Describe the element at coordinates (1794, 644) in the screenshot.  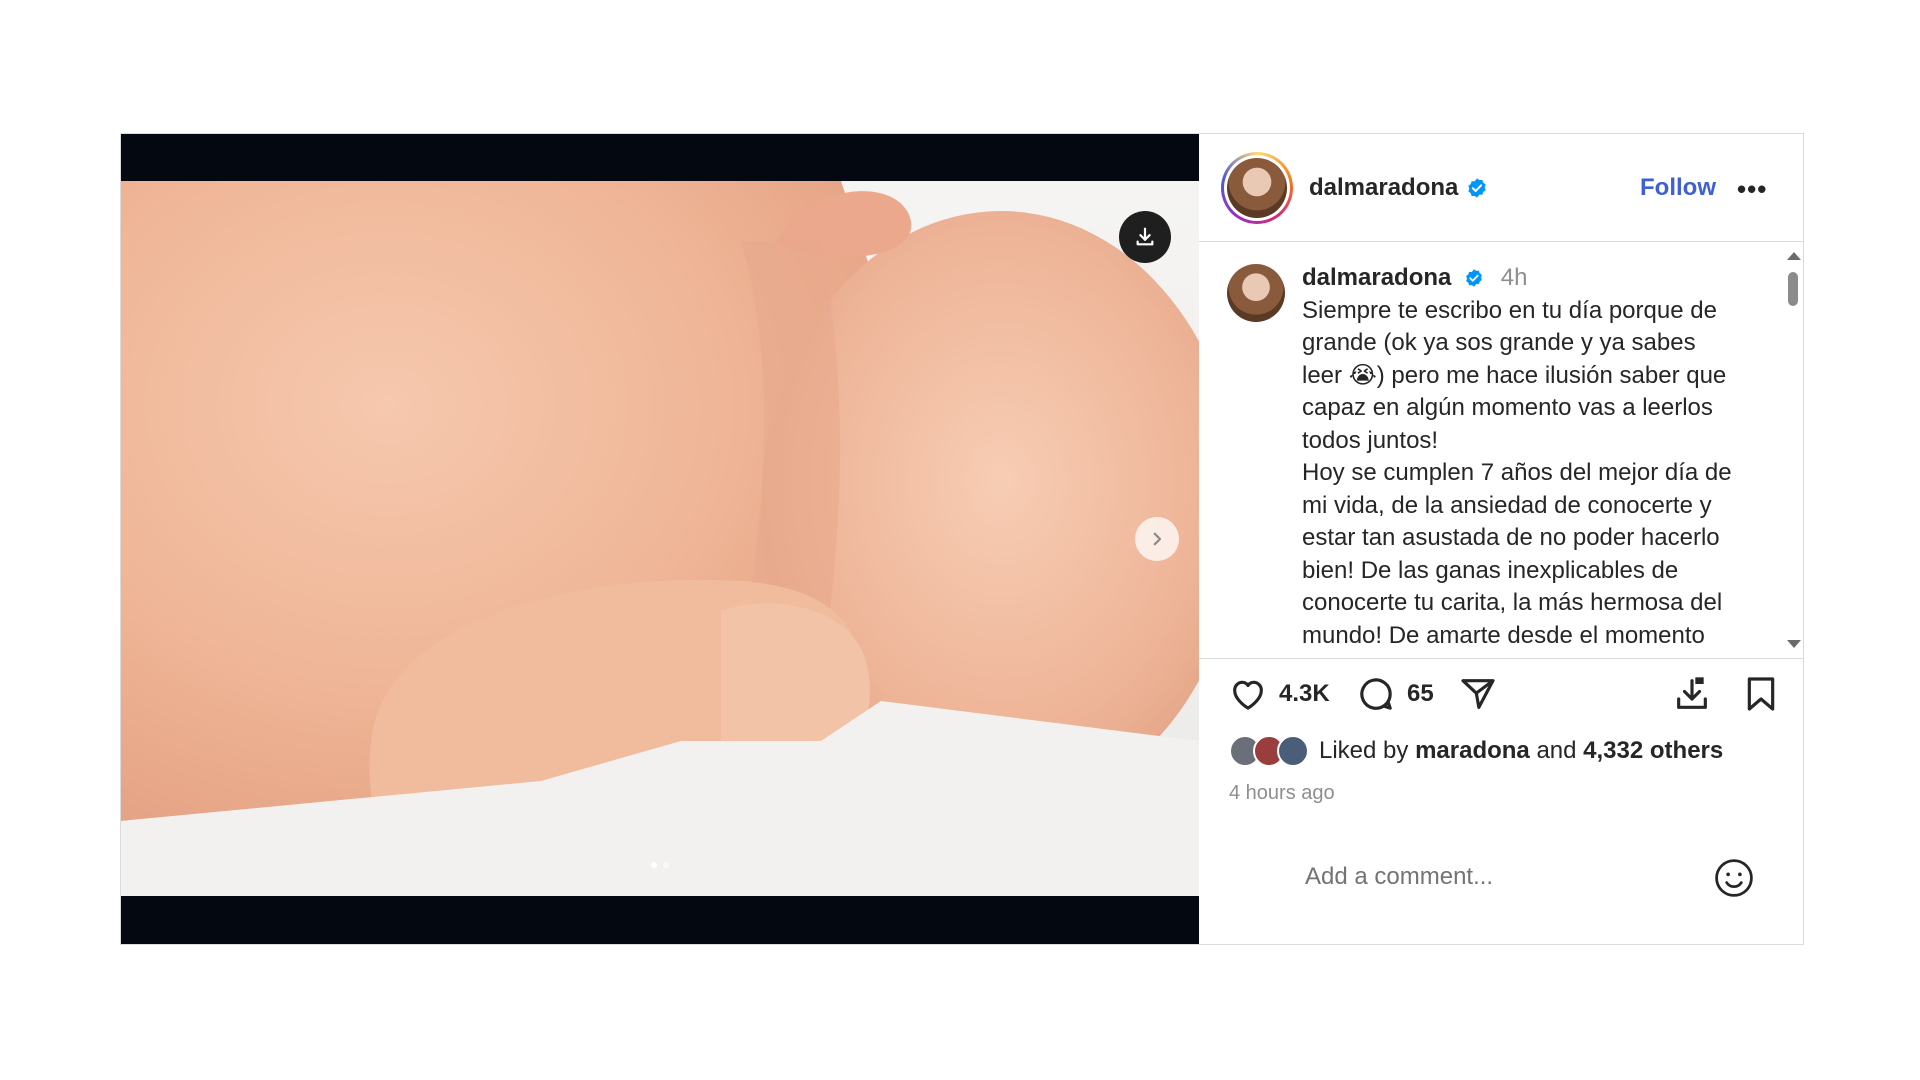
I see `scroll-down-arrow` at that location.